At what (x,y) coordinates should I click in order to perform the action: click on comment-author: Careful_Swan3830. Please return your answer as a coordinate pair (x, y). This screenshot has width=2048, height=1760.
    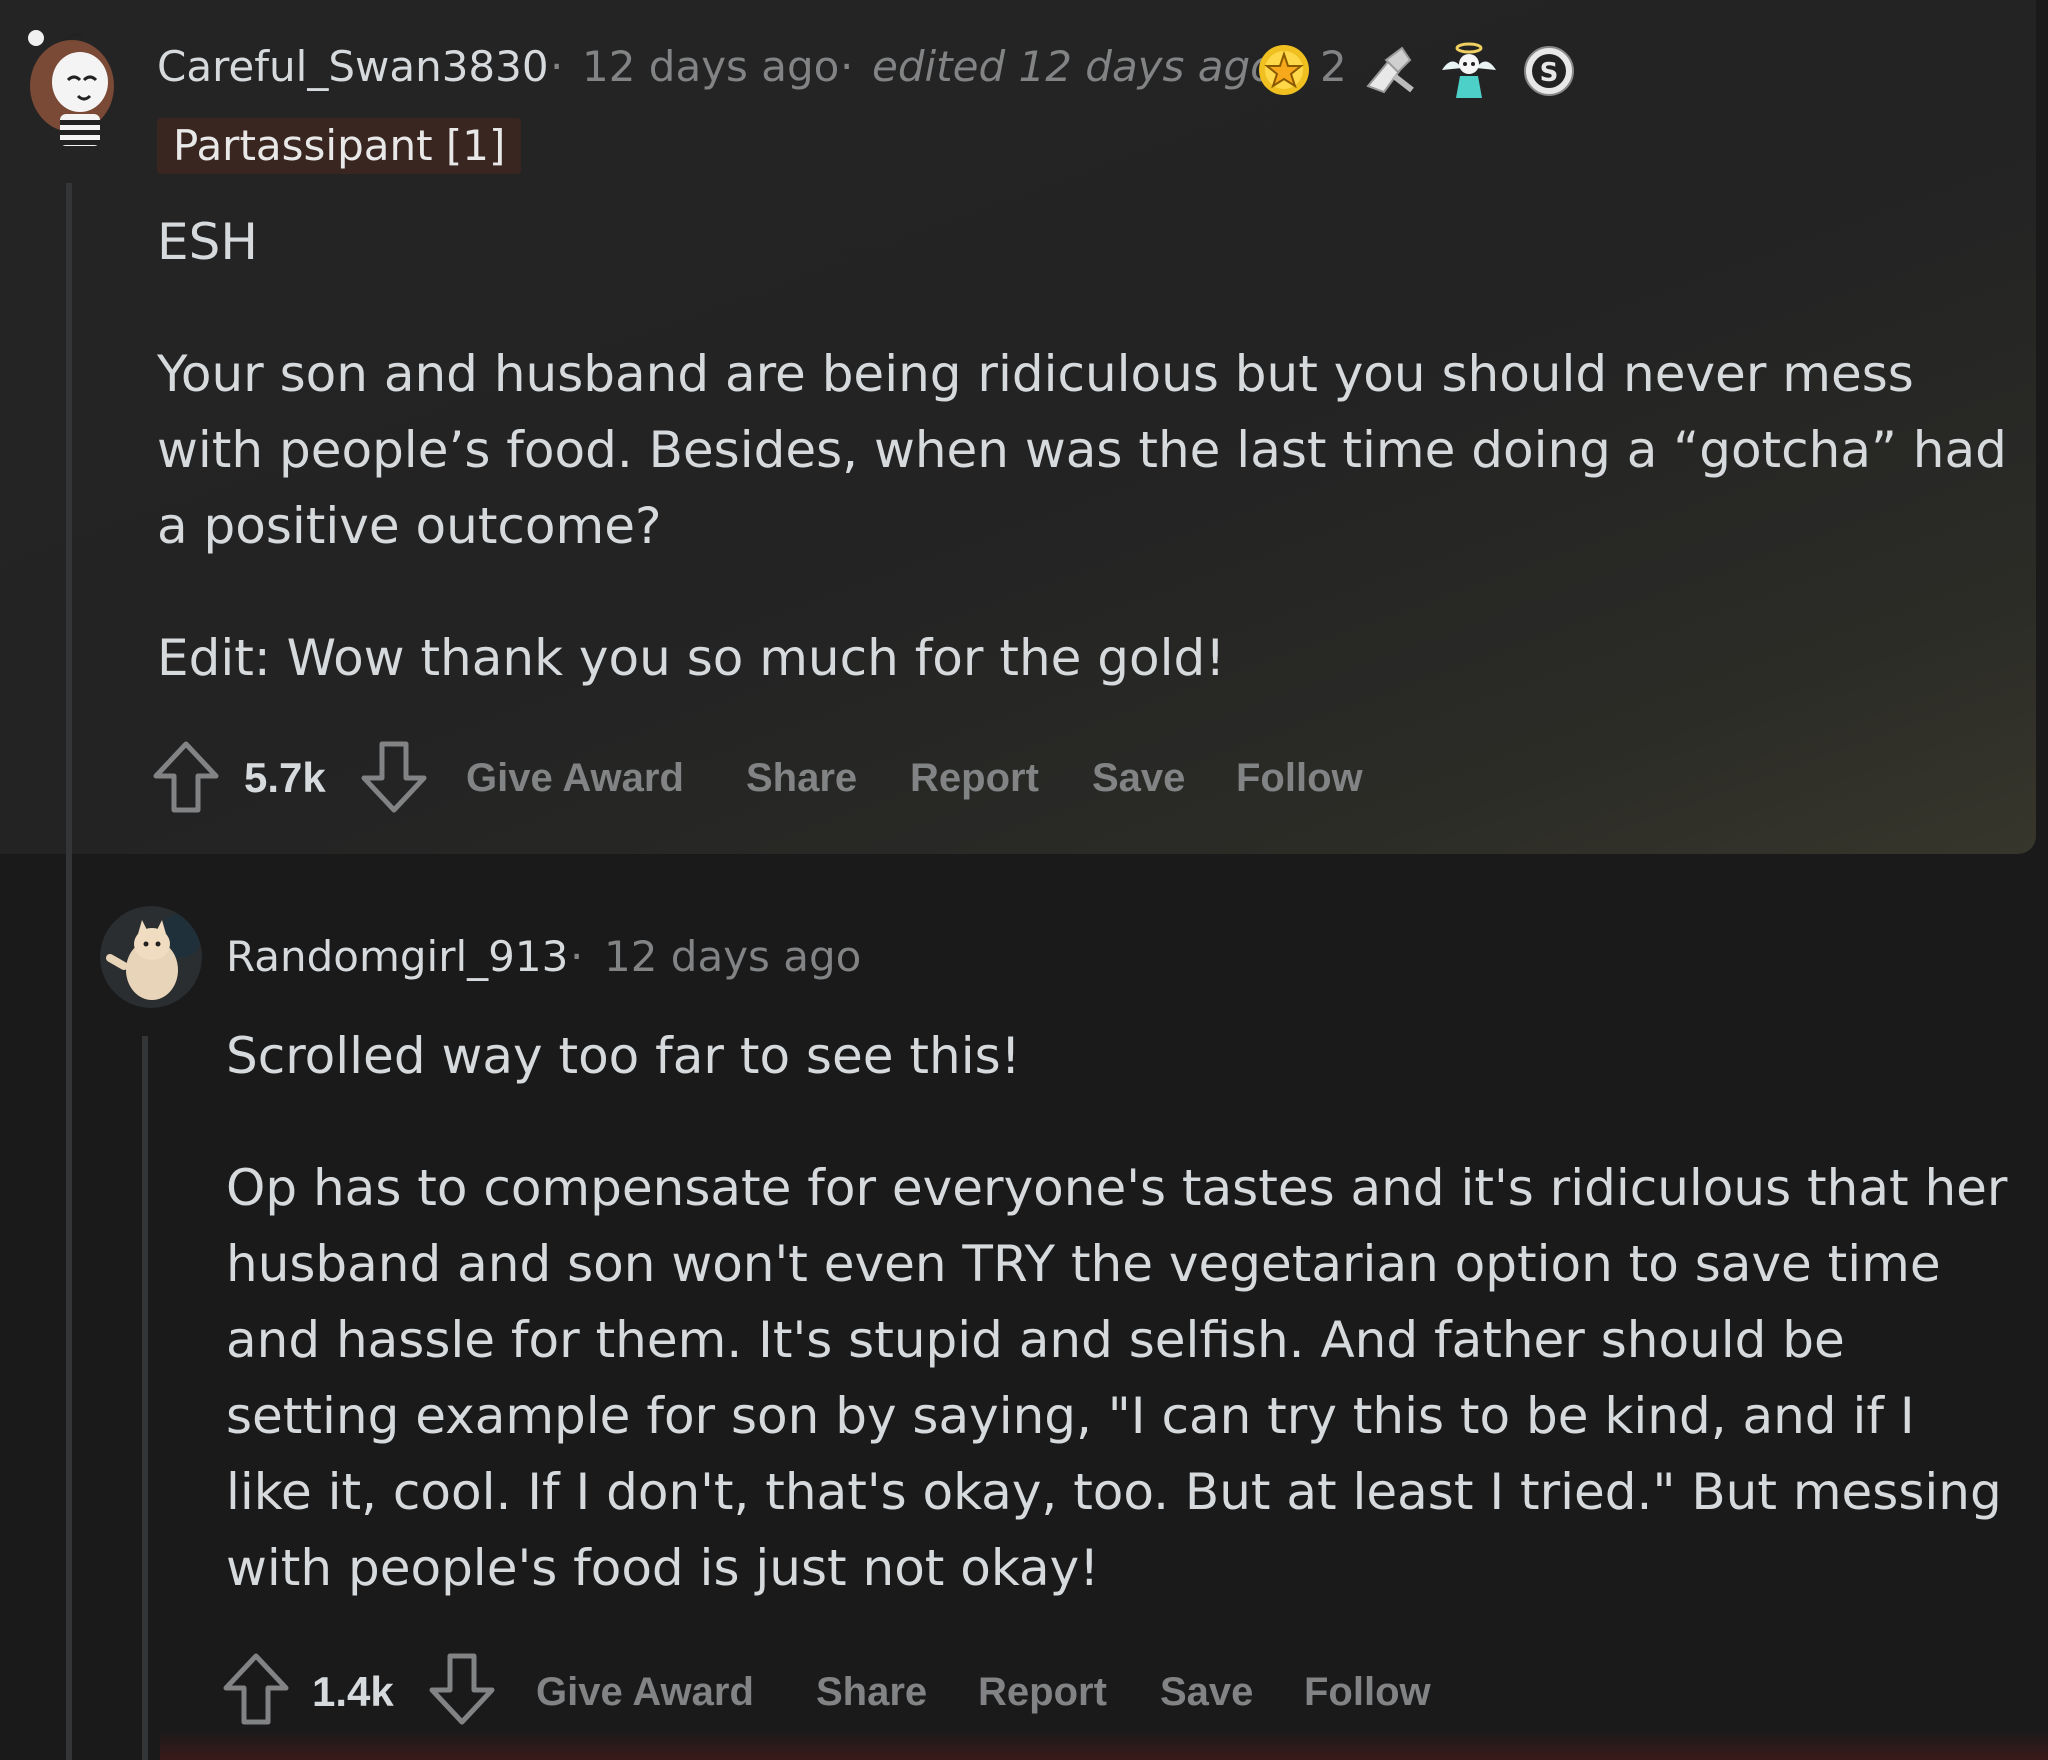
    Looking at the image, I should click on (353, 66).